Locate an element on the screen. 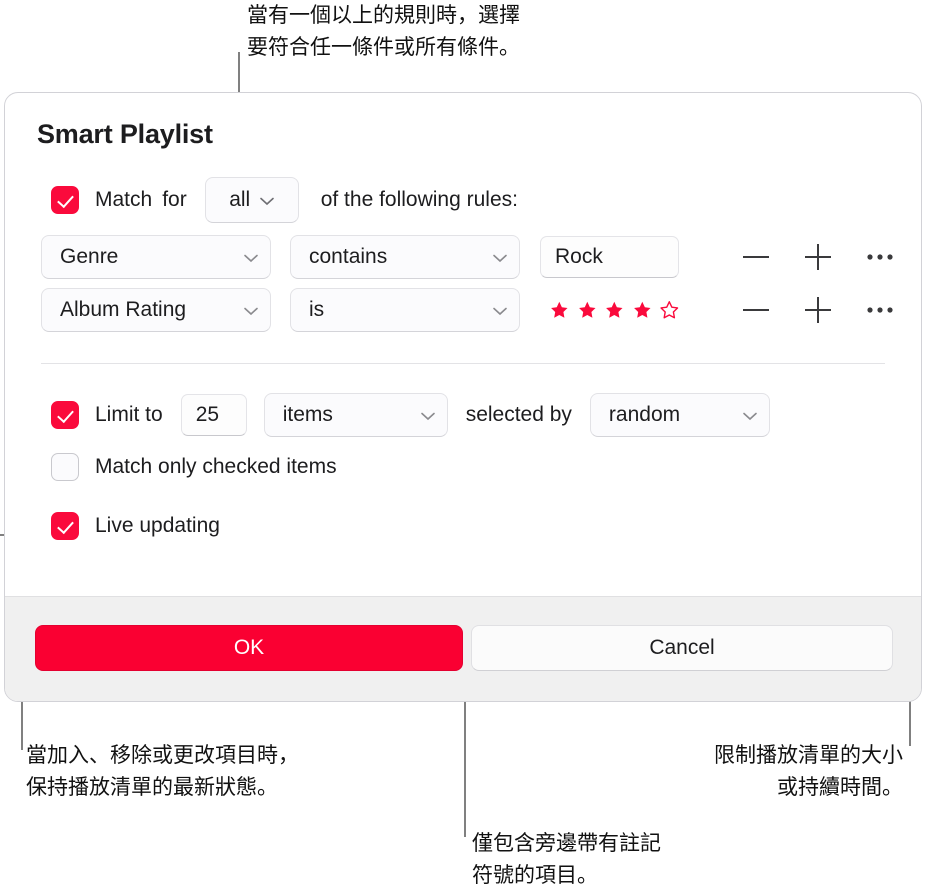 The height and width of the screenshot is (896, 934). rule-field-dropdown: Genre is located at coordinates (156, 257).